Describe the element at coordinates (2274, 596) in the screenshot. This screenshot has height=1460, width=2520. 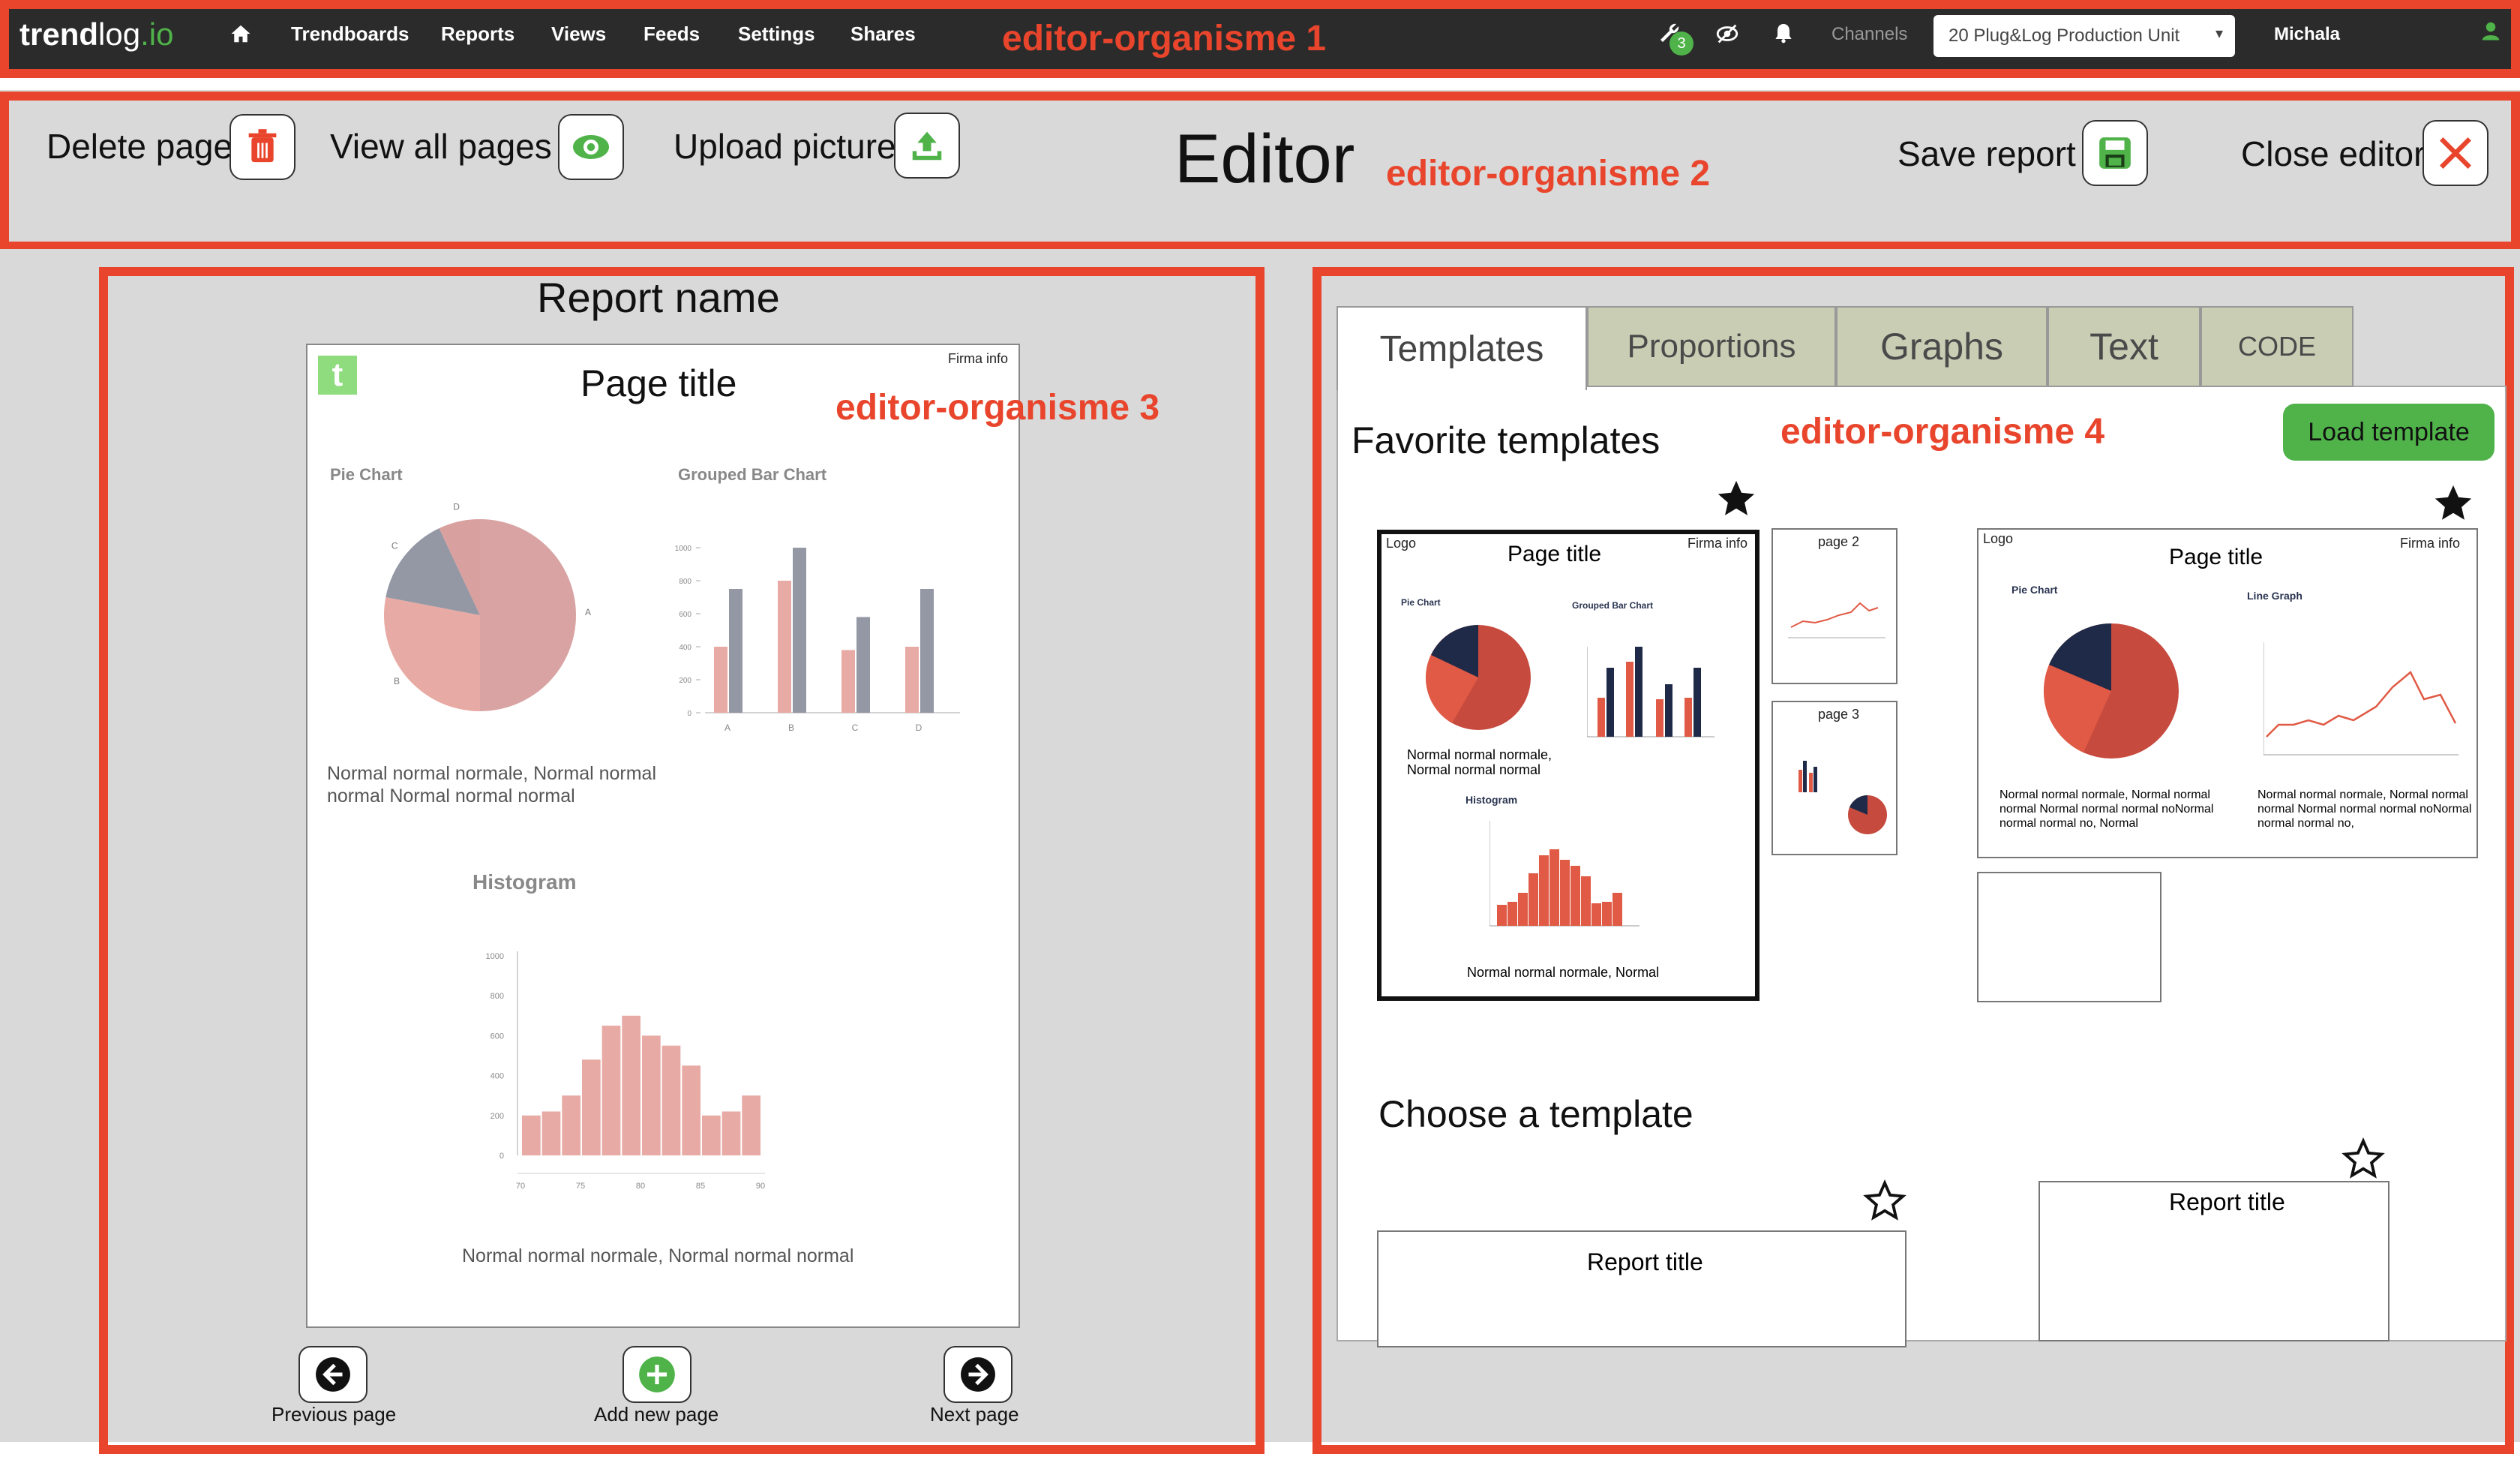
I see `template-line-title: Line Graph` at that location.